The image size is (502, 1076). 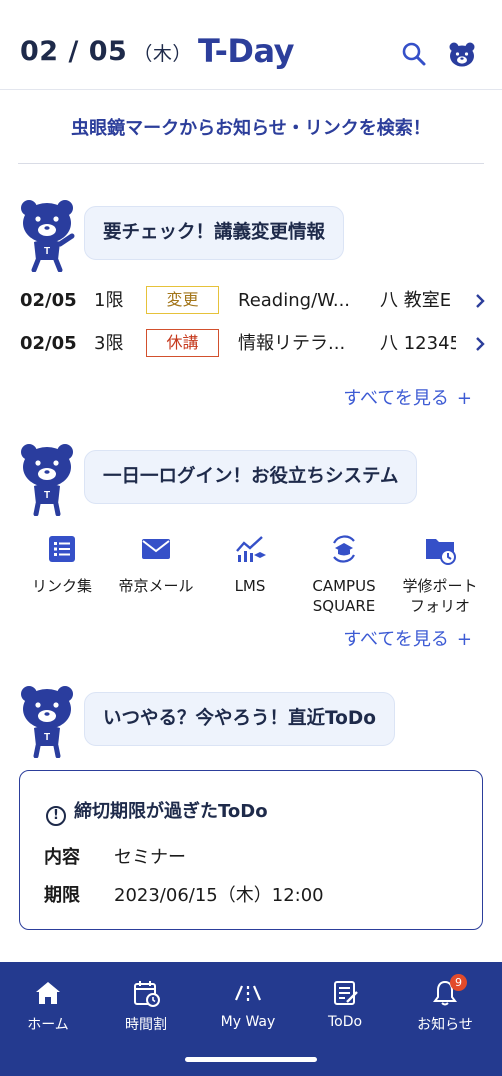 I want to click on tab-my-way: My Way, so click(x=248, y=1004).